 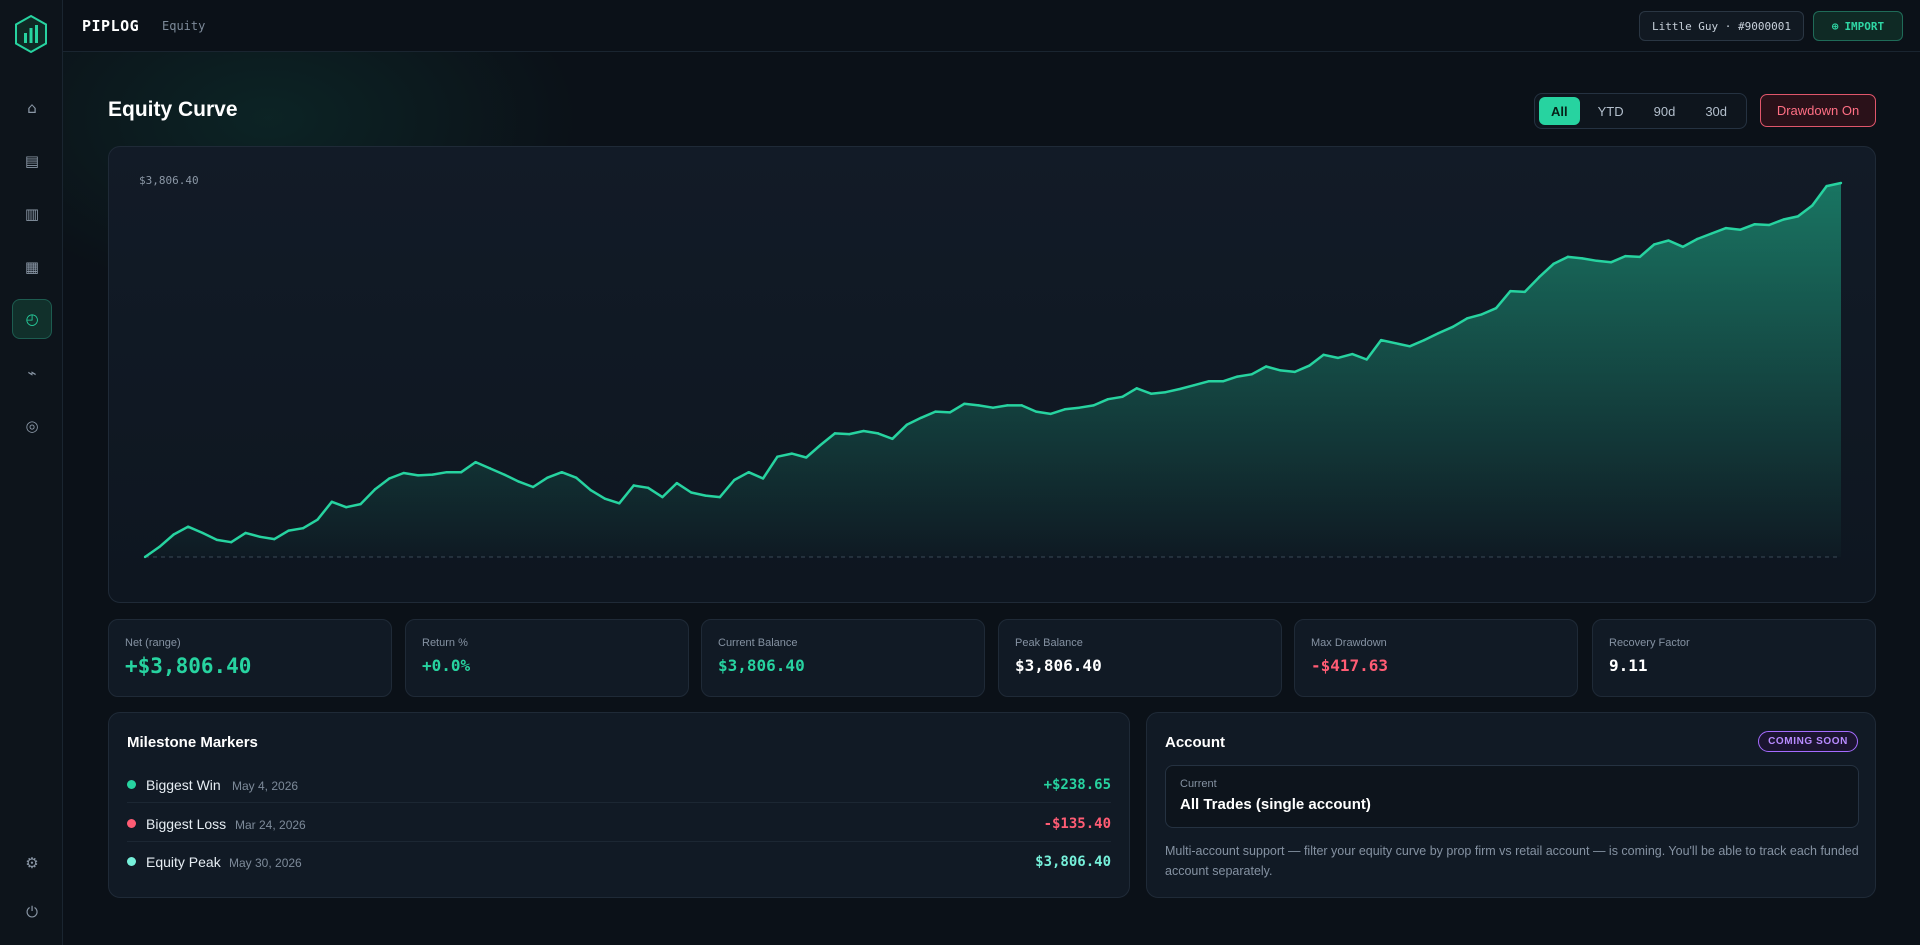 What do you see at coordinates (32, 426) in the screenshot?
I see `target-icon: ◎` at bounding box center [32, 426].